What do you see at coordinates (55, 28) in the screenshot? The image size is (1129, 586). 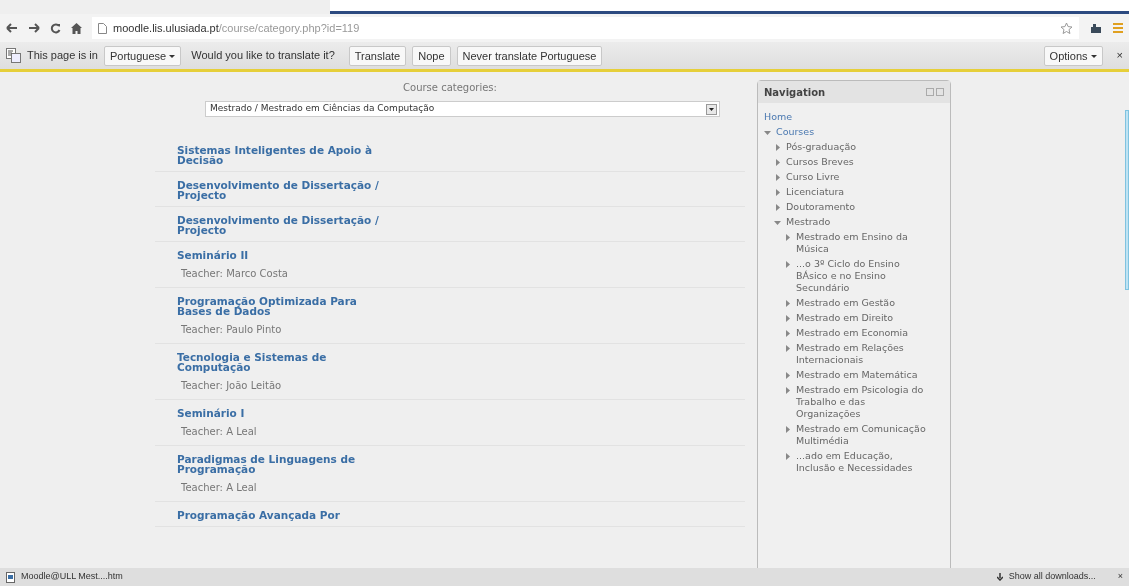 I see `reload-icon` at bounding box center [55, 28].